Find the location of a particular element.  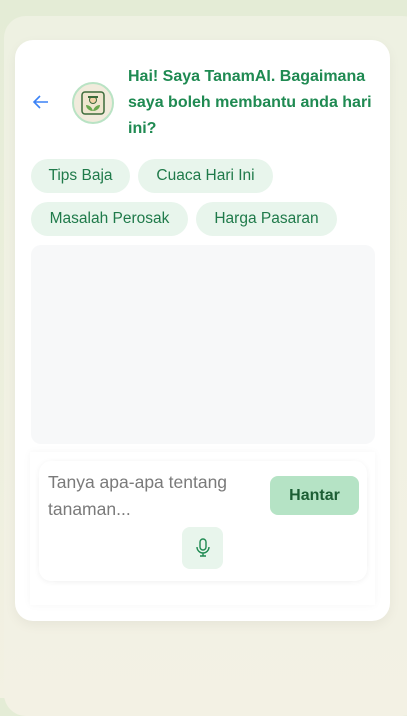

input-card: Tanya apa-apa tentang tanaman... Hantar is located at coordinates (203, 521).